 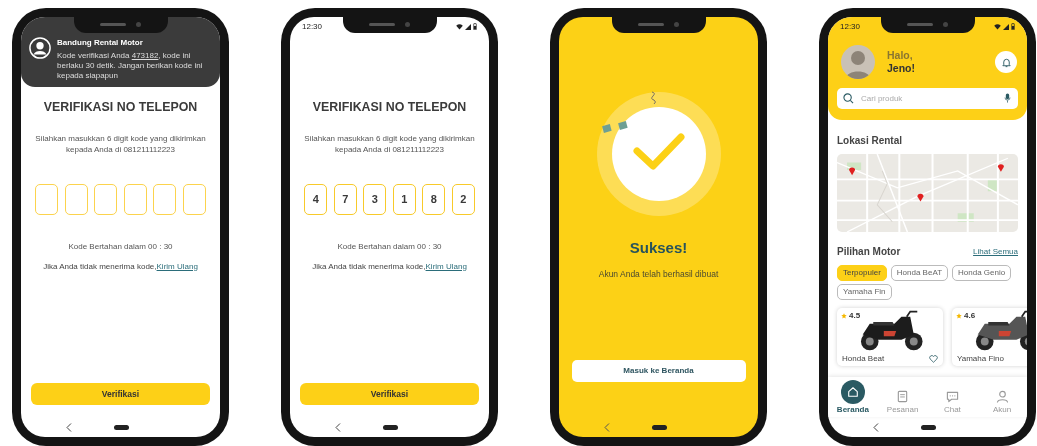 I want to click on document-icon, so click(x=903, y=397).